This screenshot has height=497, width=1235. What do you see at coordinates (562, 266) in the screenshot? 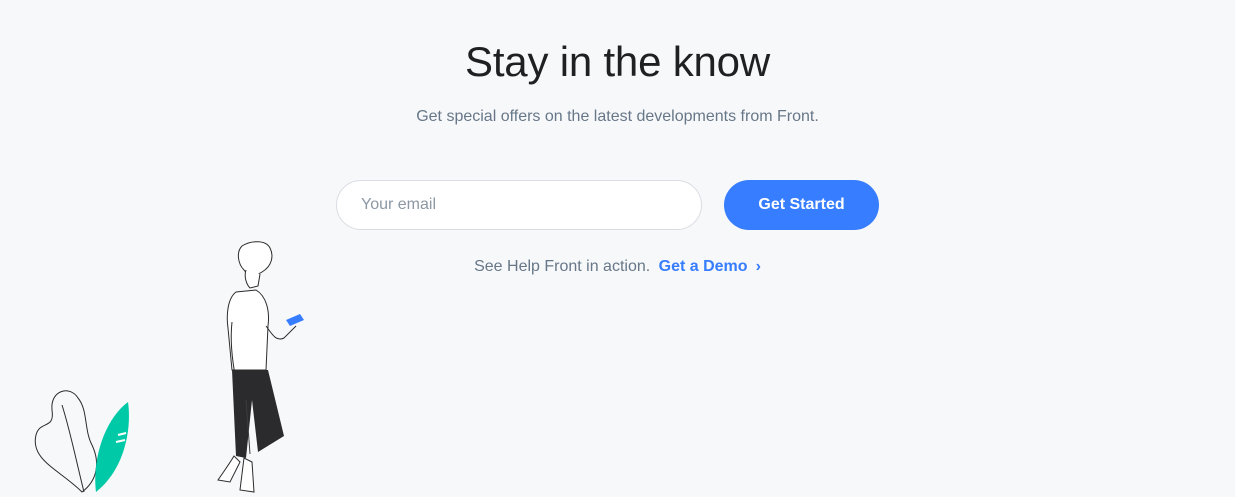
I see `demo-prompt-text: See Help Front in action.` at bounding box center [562, 266].